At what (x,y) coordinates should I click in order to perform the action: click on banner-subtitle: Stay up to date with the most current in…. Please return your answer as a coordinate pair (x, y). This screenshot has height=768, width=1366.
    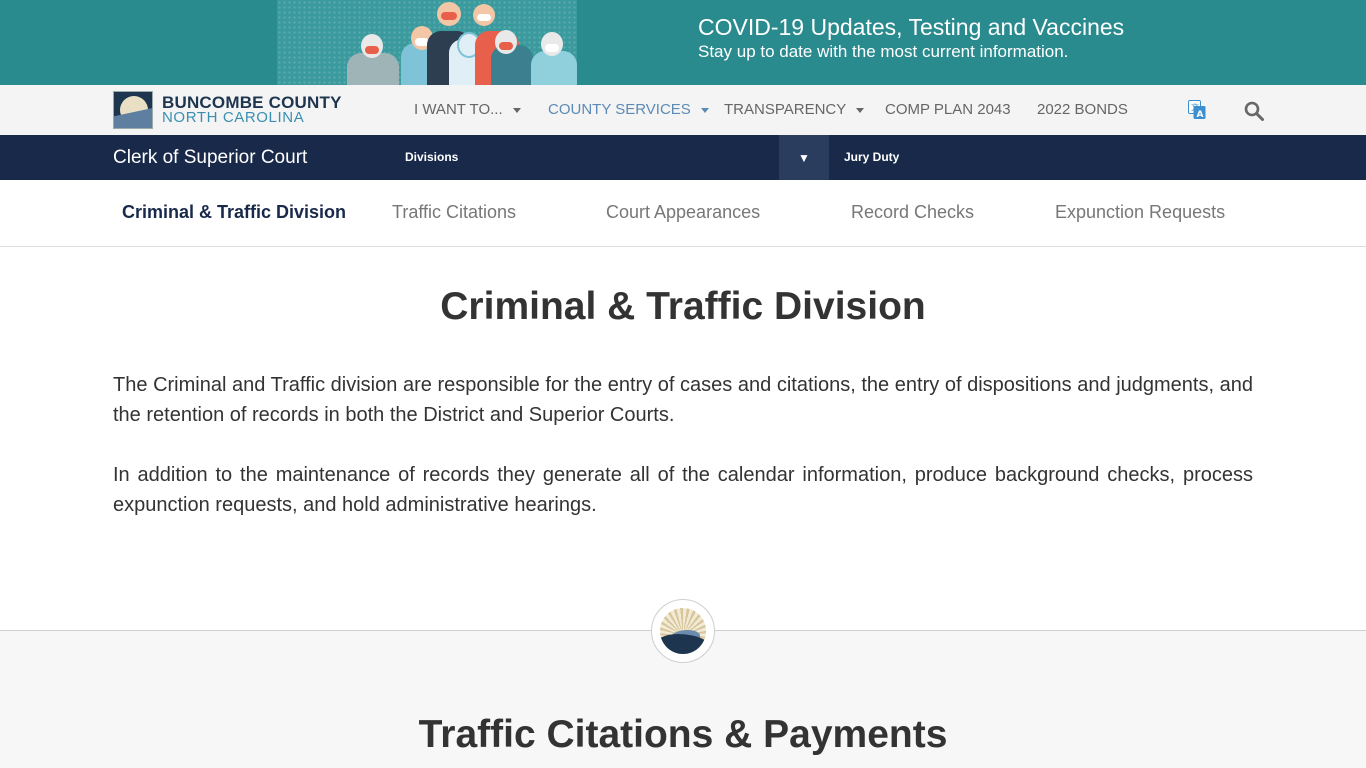
    Looking at the image, I should click on (883, 52).